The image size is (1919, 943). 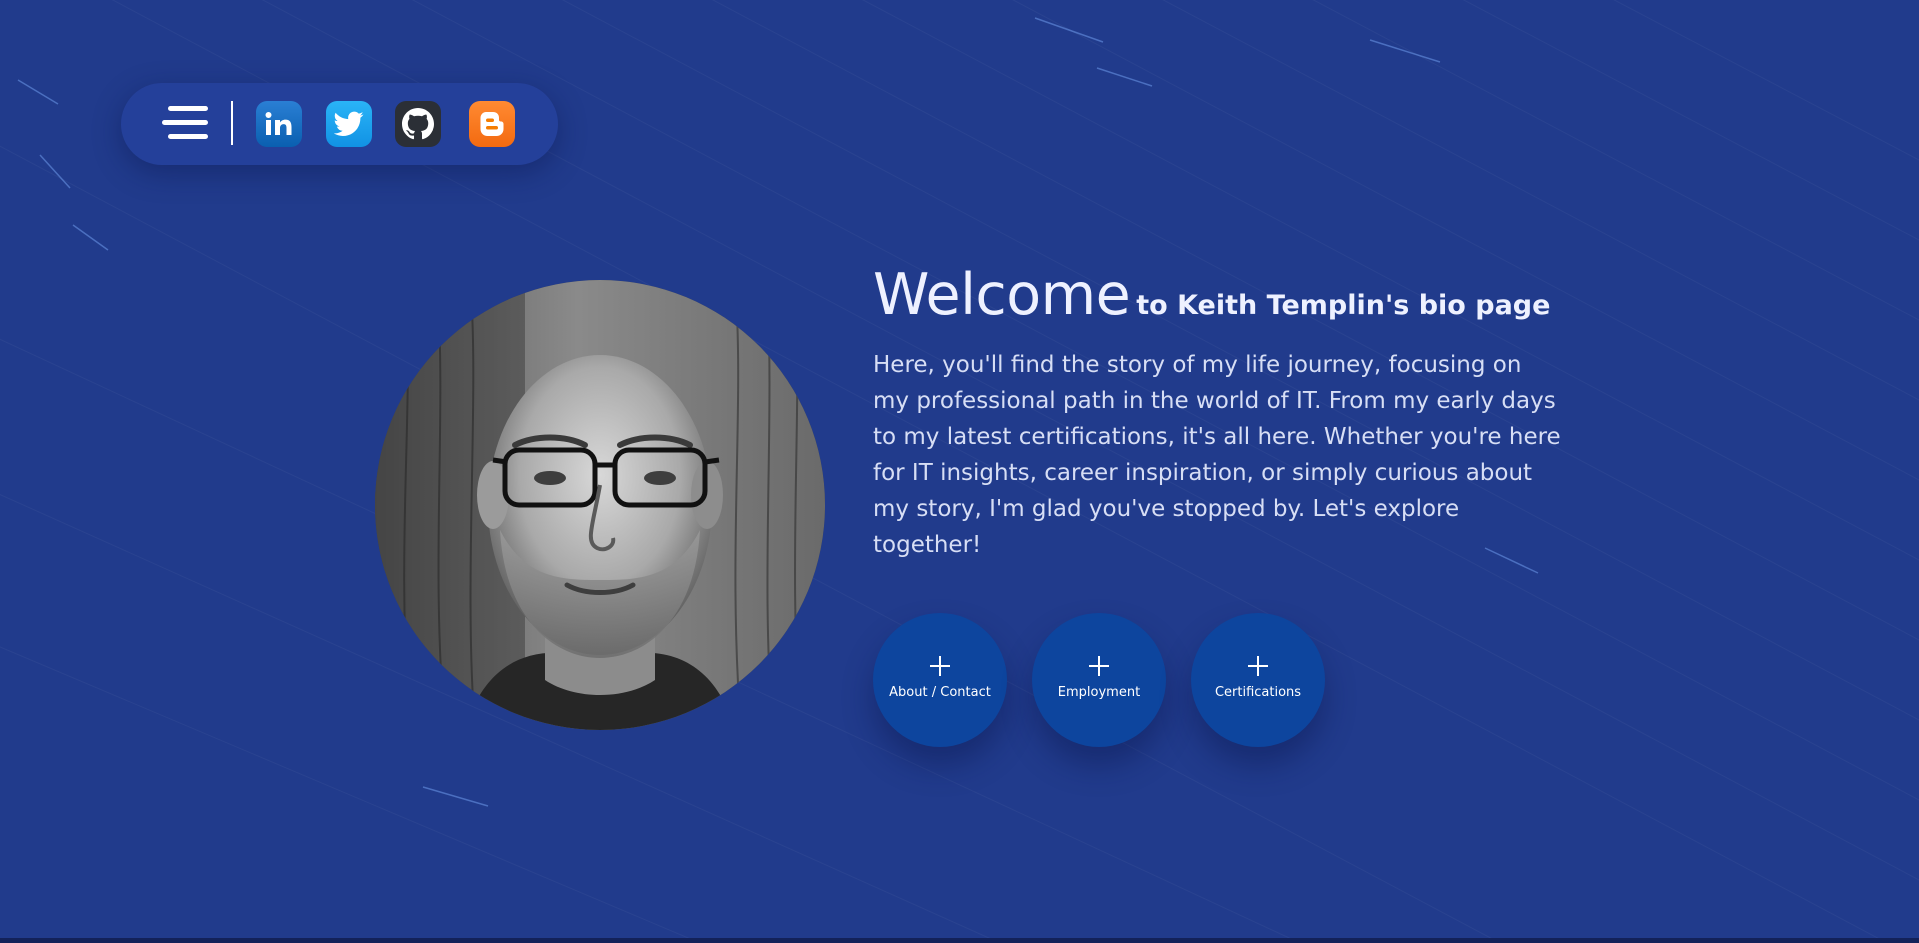 What do you see at coordinates (600, 505) in the screenshot?
I see `profile-photo` at bounding box center [600, 505].